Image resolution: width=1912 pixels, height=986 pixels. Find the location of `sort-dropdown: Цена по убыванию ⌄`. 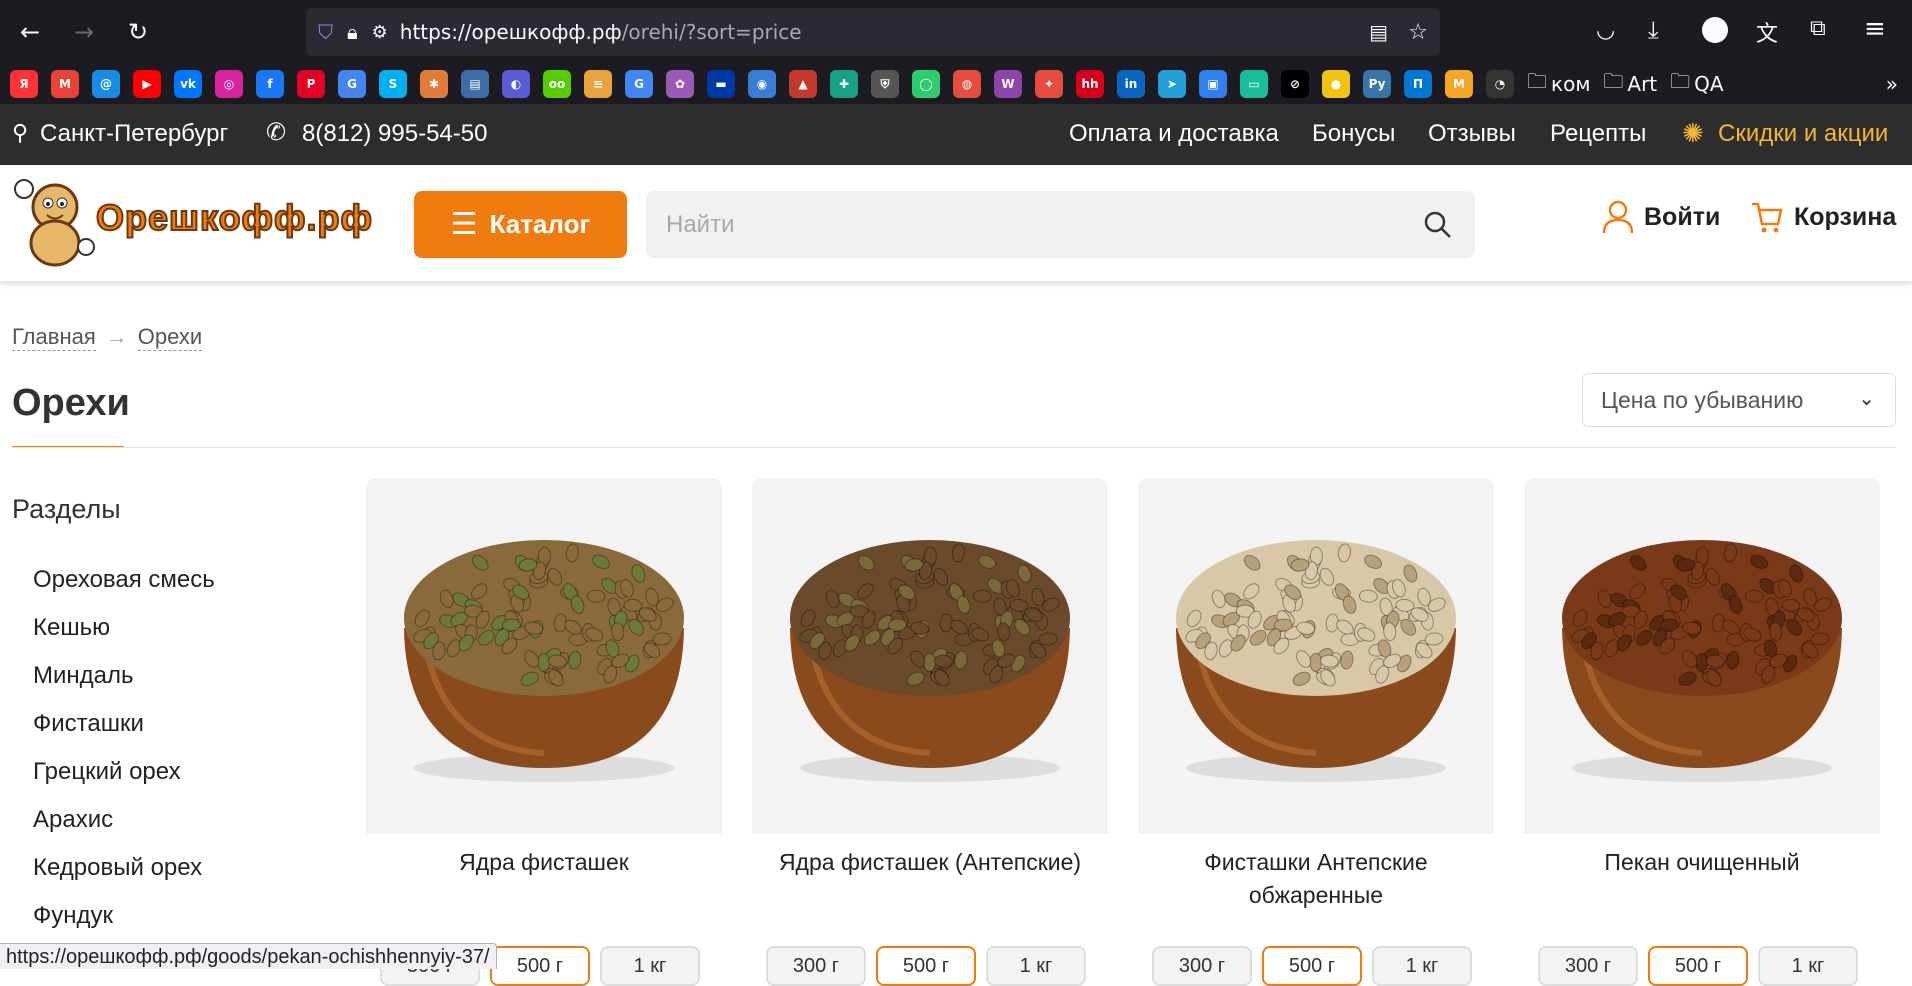

sort-dropdown: Цена по убыванию ⌄ is located at coordinates (1739, 400).